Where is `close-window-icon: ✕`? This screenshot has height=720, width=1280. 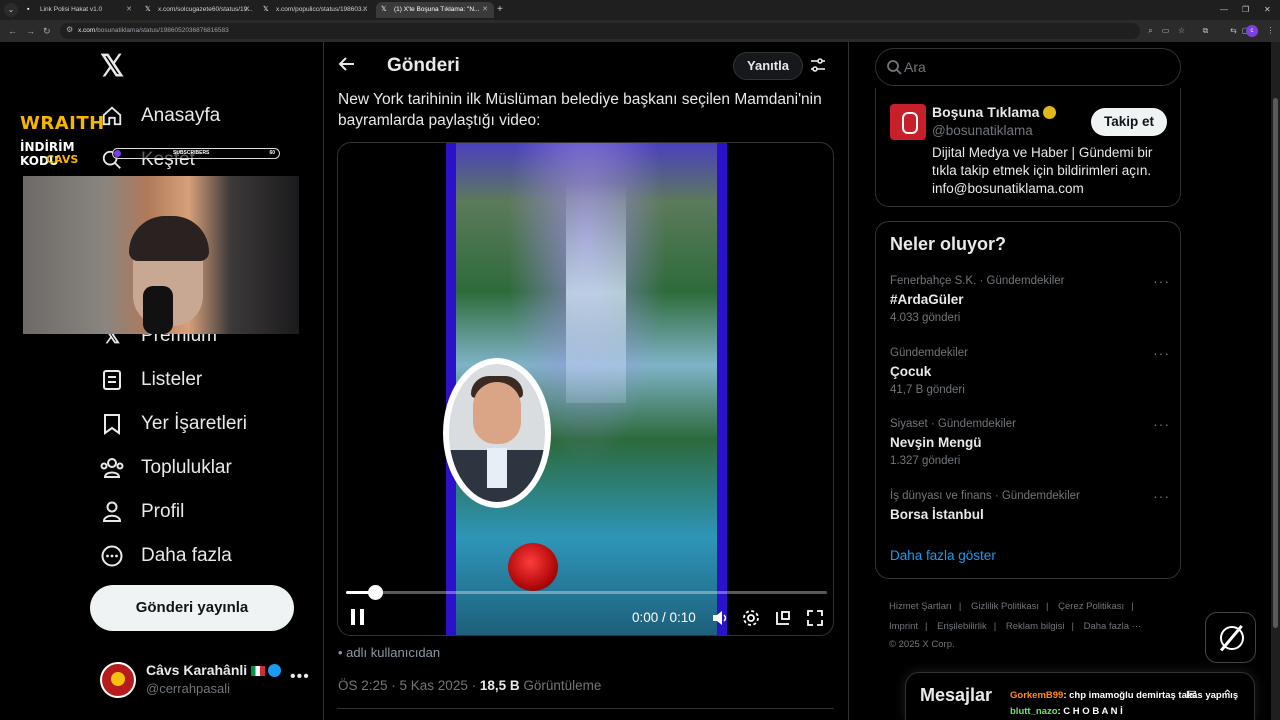 close-window-icon: ✕ is located at coordinates (1267, 10).